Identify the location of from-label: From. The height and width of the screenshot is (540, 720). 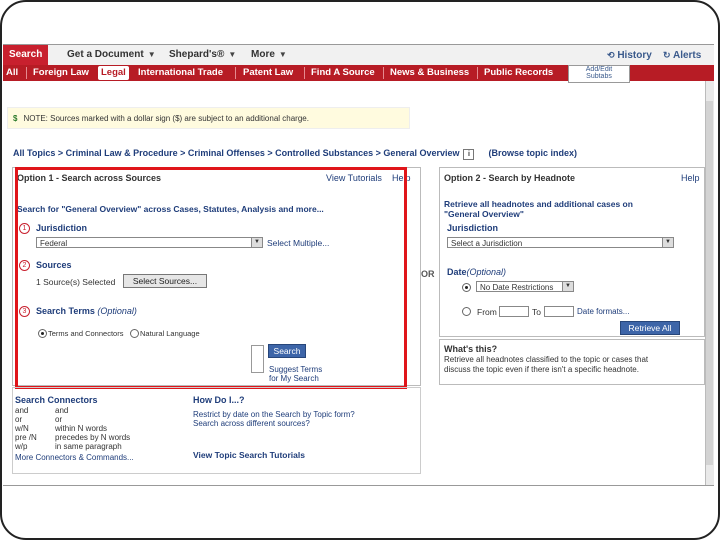
(487, 312).